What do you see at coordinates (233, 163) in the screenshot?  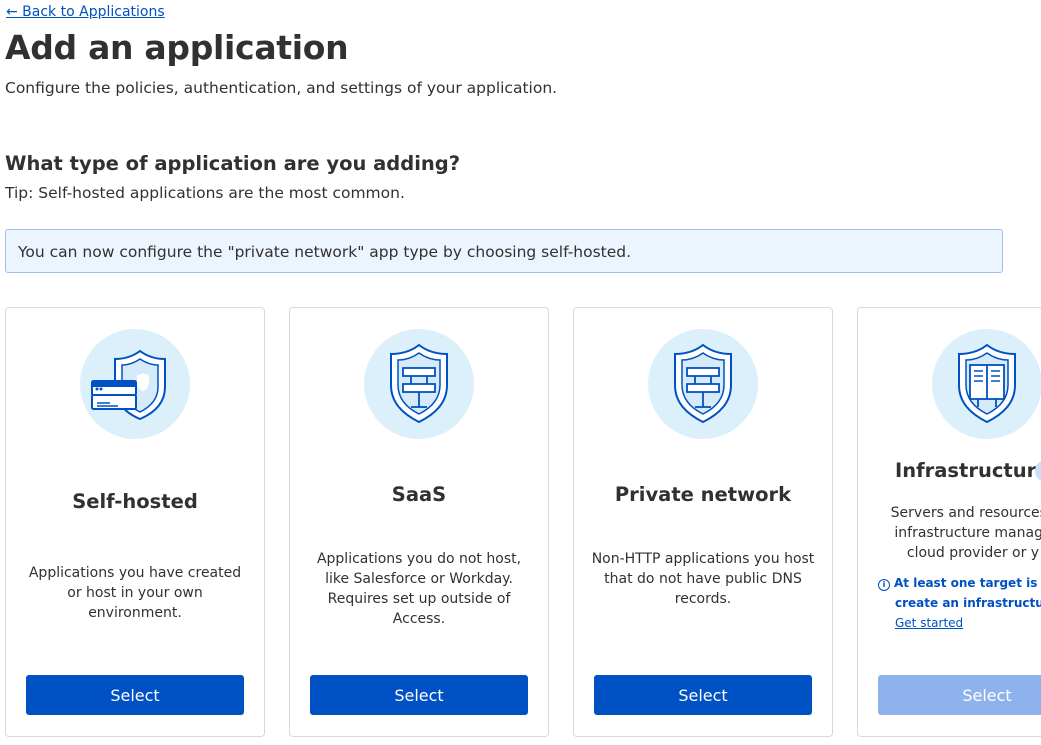 I see `section-title: What type of application are you adding?` at bounding box center [233, 163].